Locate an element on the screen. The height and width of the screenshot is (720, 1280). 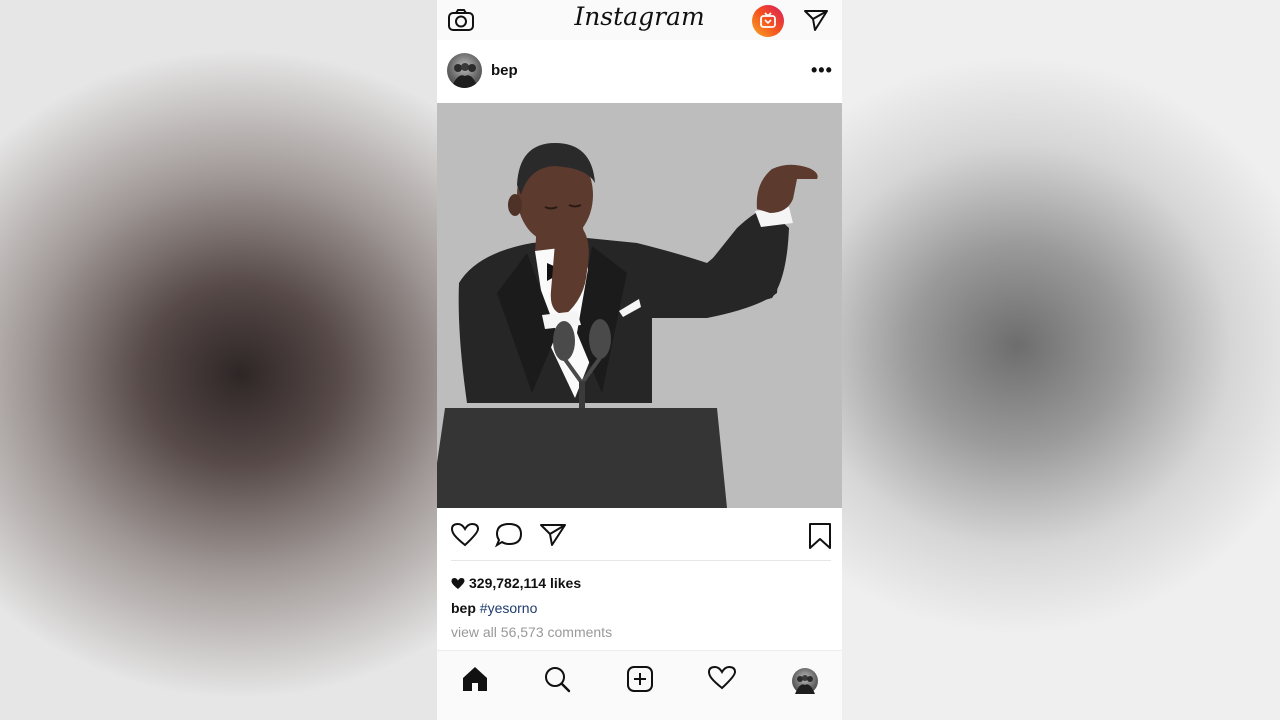
post-header: bep ••• is located at coordinates (639, 71).